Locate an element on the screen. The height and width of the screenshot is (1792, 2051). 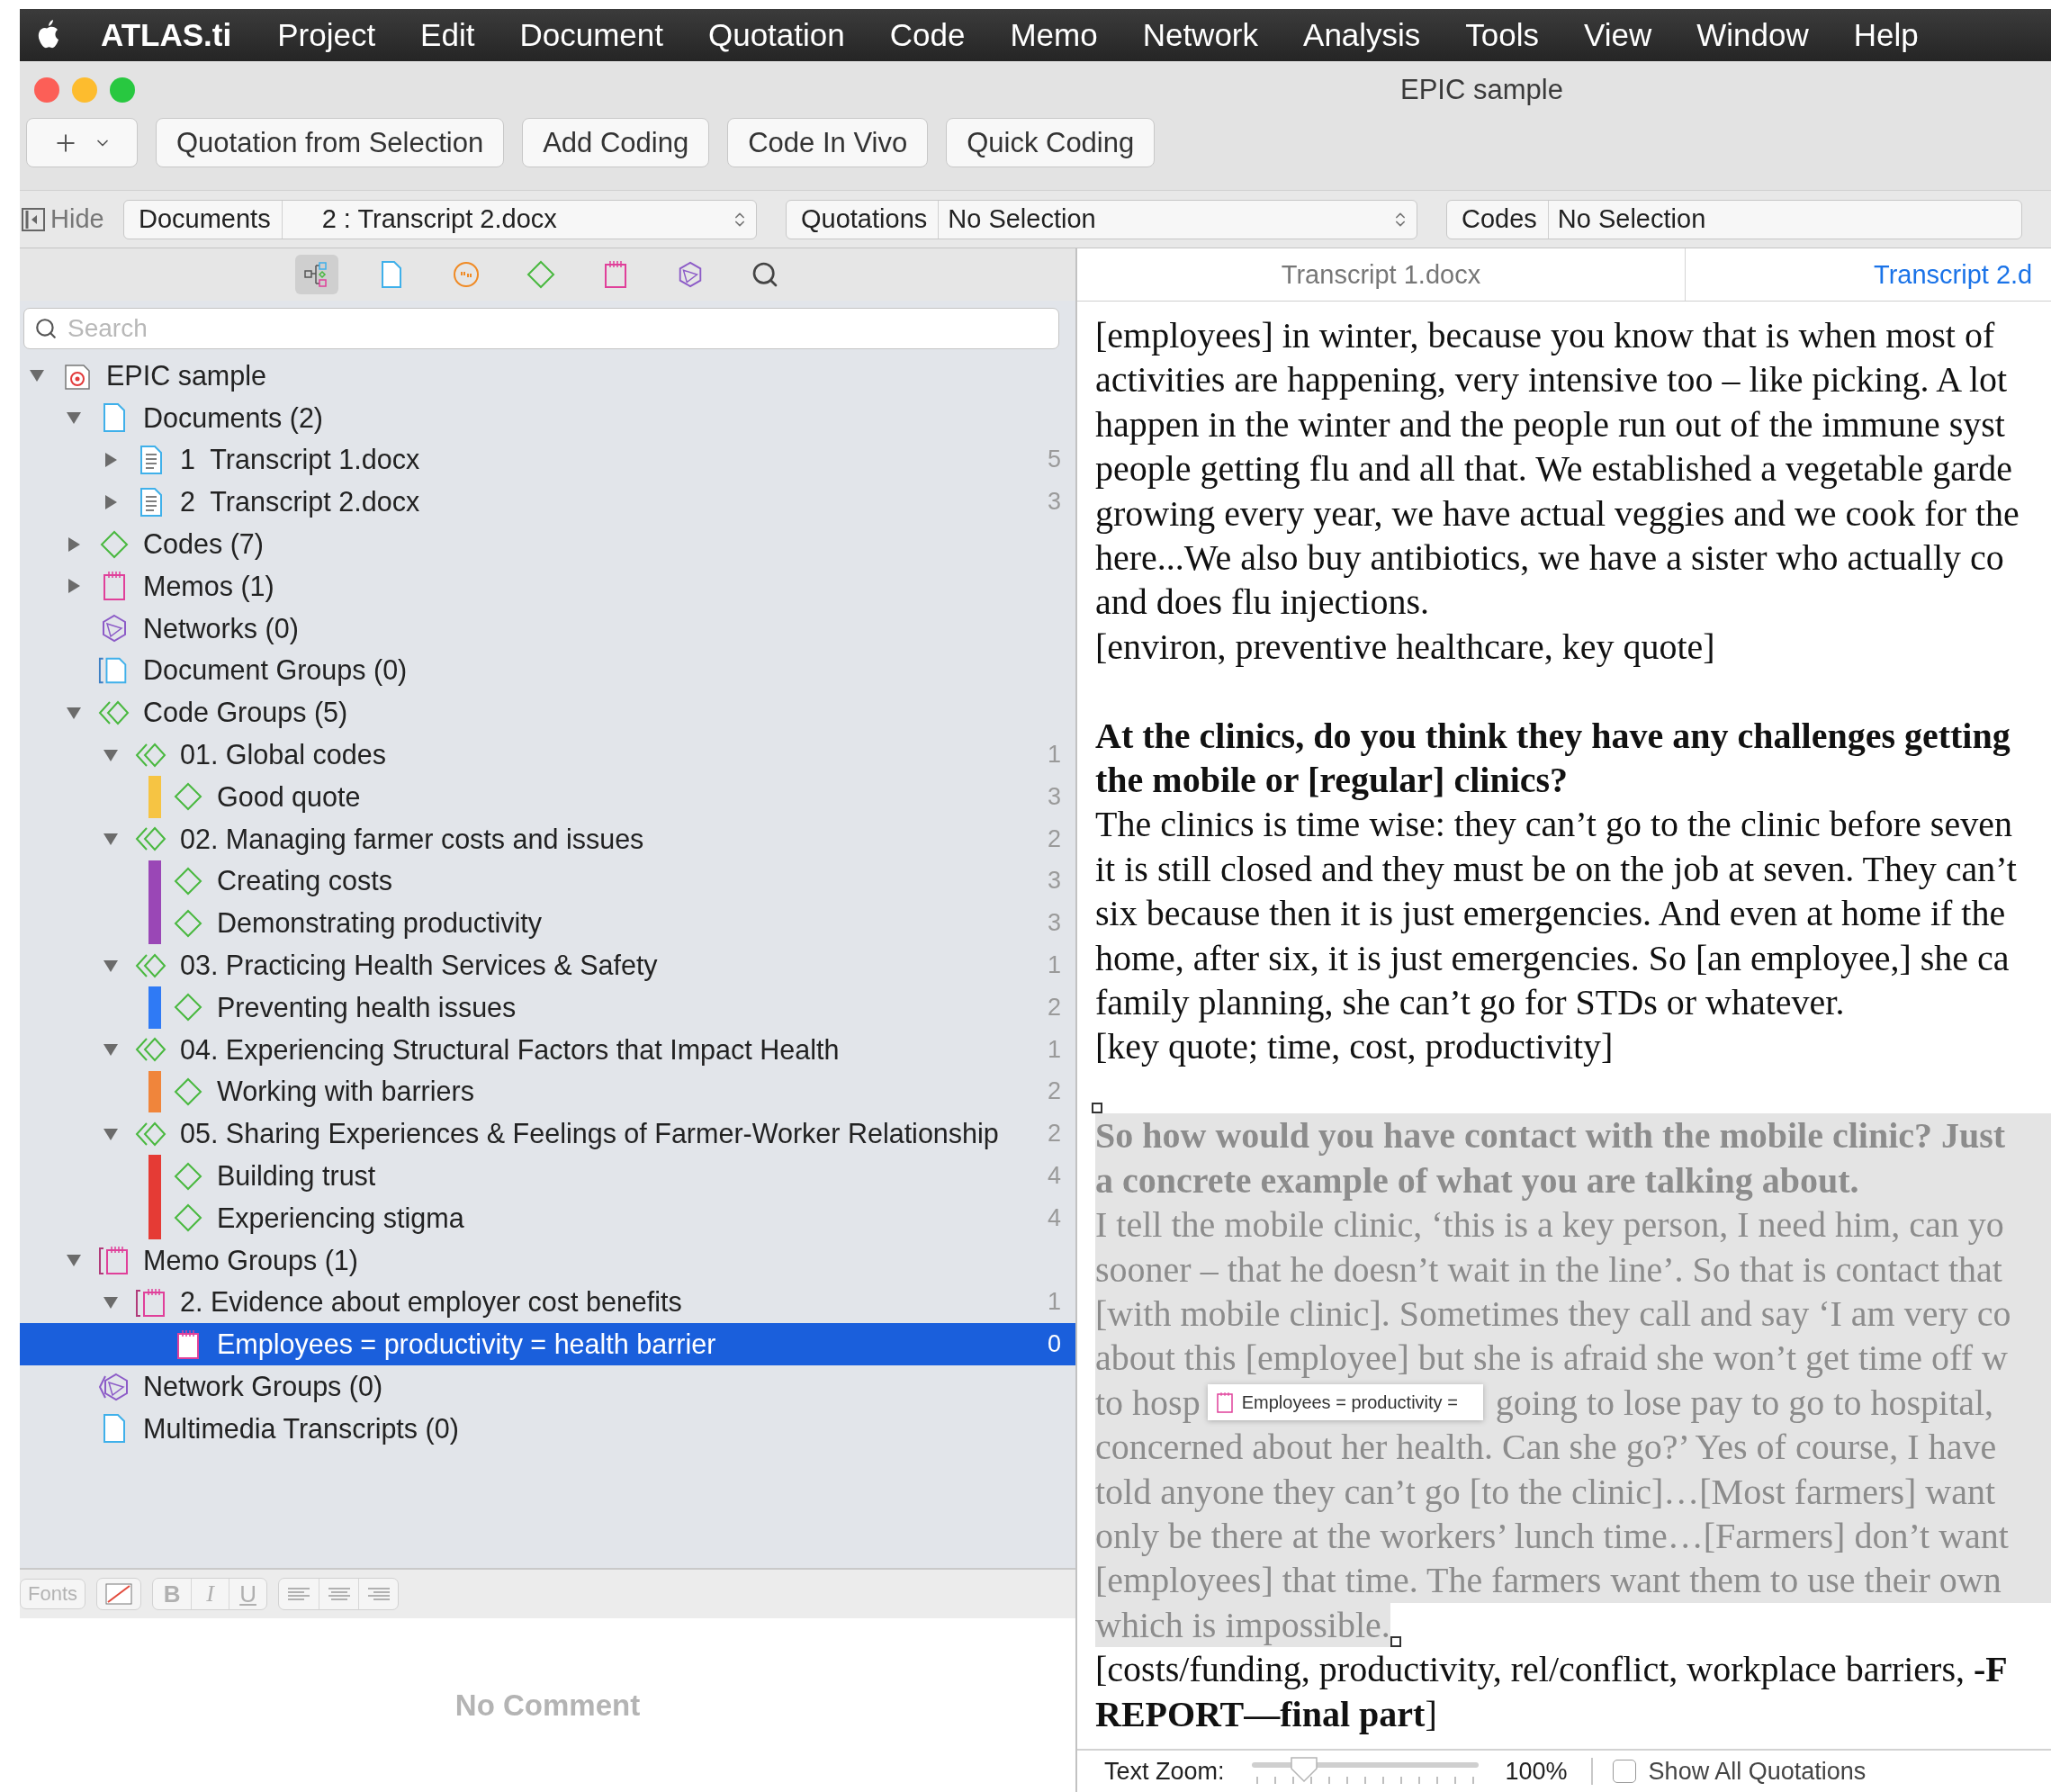
text-line: it is still closed and they must be on the job at seven. They can’t is located at coordinates (1556, 869).